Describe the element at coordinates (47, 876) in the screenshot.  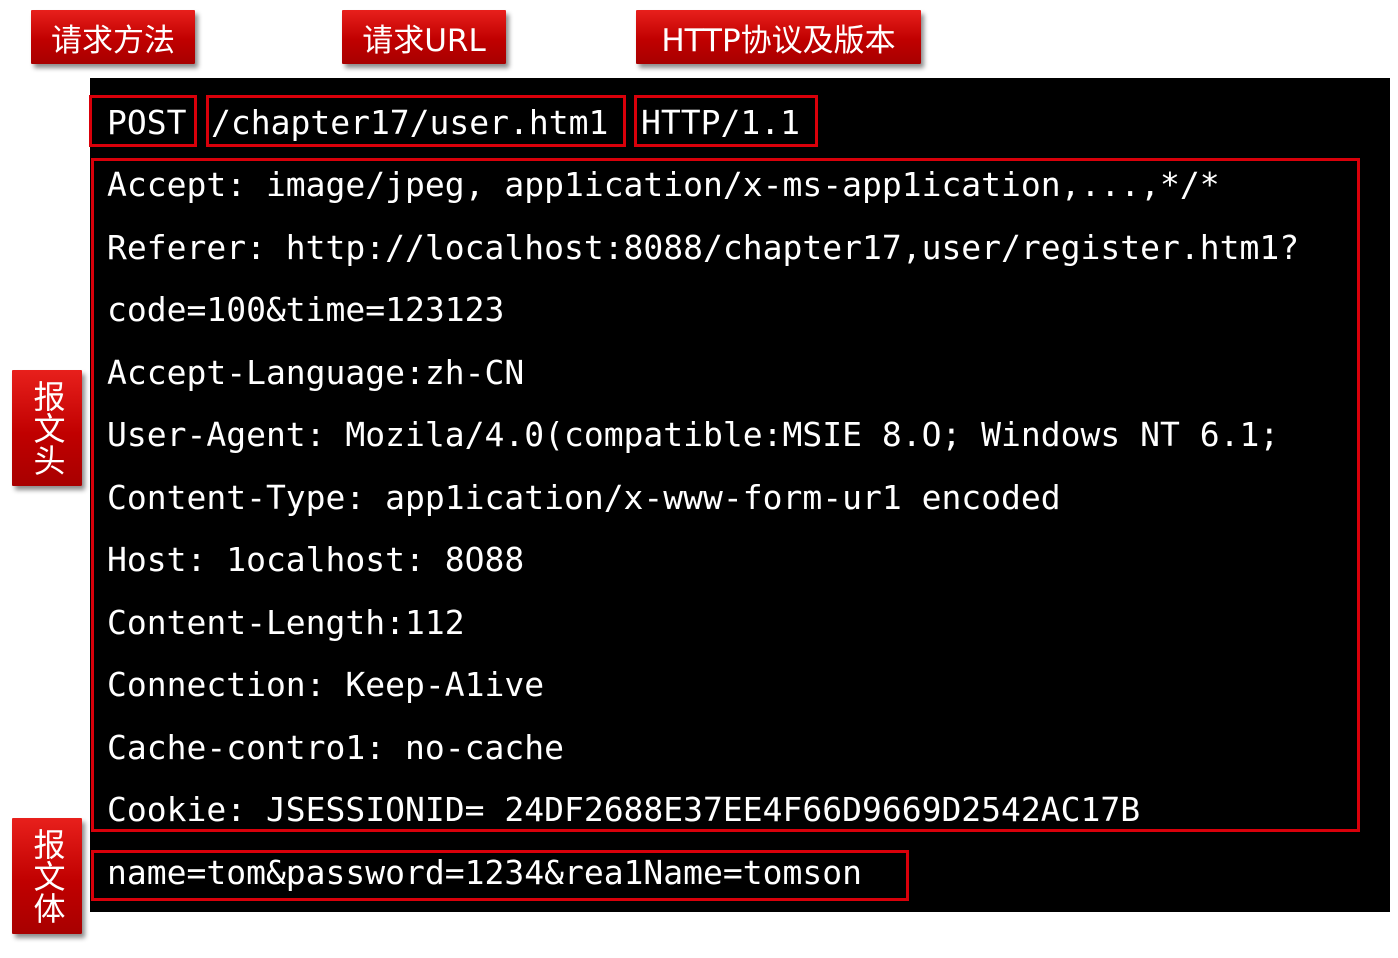
I see `label-message-body: 报文体` at that location.